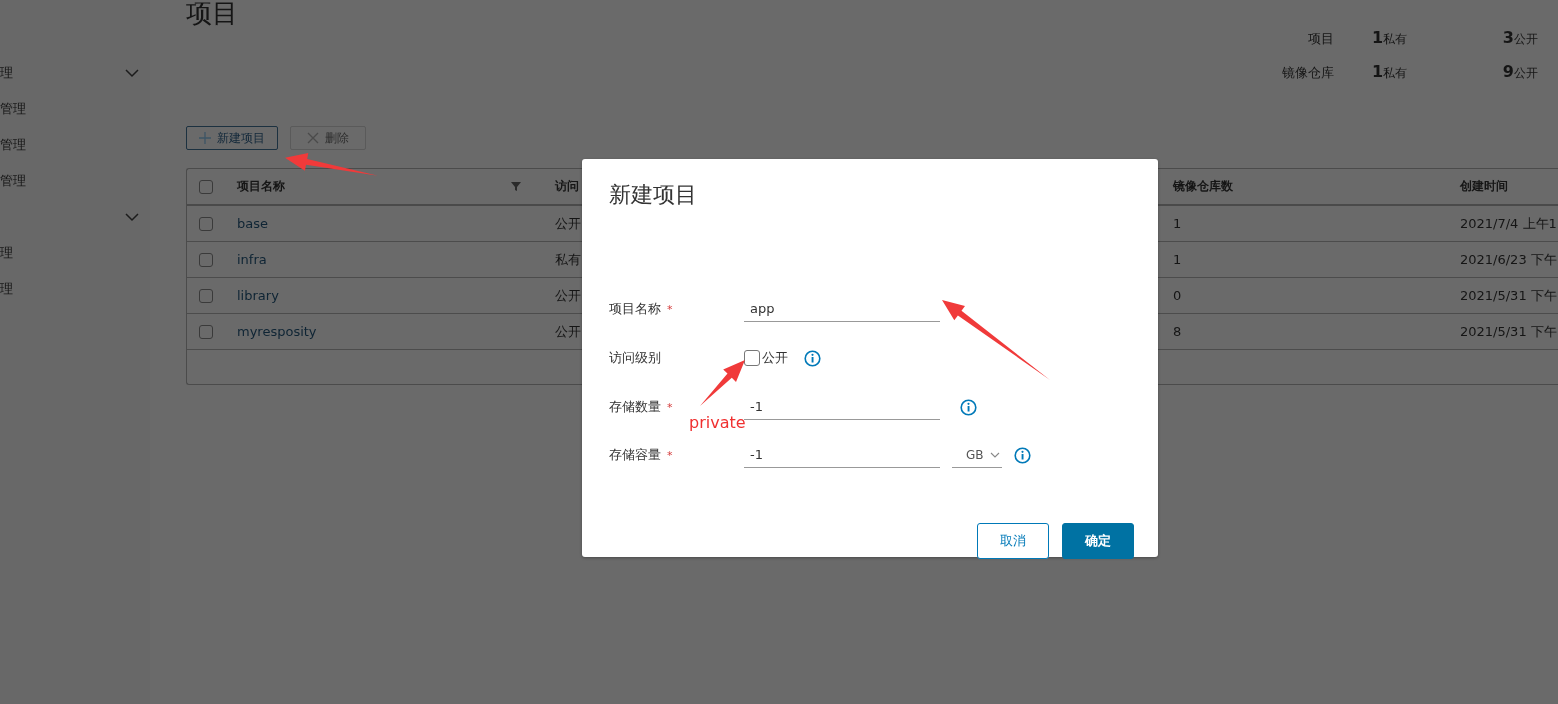 The image size is (1558, 704). Describe the element at coordinates (313, 138) in the screenshot. I see `close-icon` at that location.